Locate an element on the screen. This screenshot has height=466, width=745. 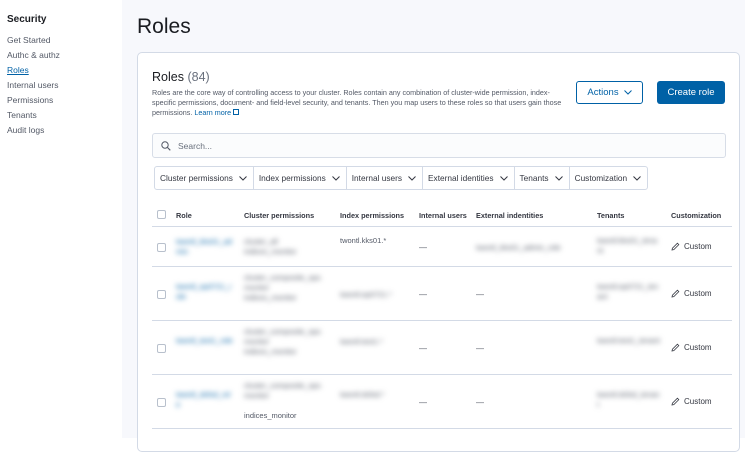
filter-cluster-permissions: Cluster permissions is located at coordinates (204, 178).